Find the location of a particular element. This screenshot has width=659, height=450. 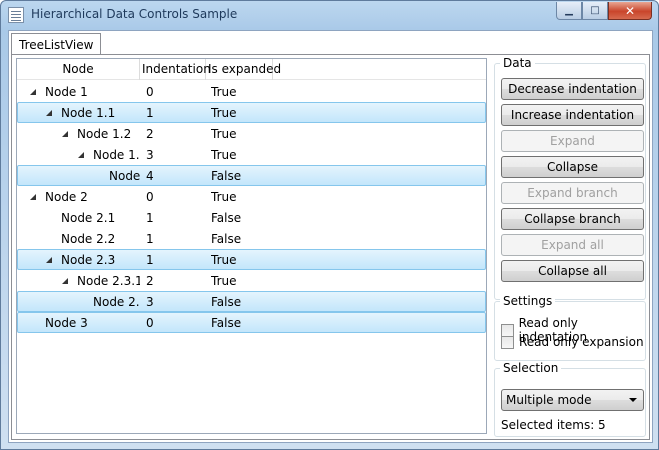

chevron-down-icon is located at coordinates (633, 400).